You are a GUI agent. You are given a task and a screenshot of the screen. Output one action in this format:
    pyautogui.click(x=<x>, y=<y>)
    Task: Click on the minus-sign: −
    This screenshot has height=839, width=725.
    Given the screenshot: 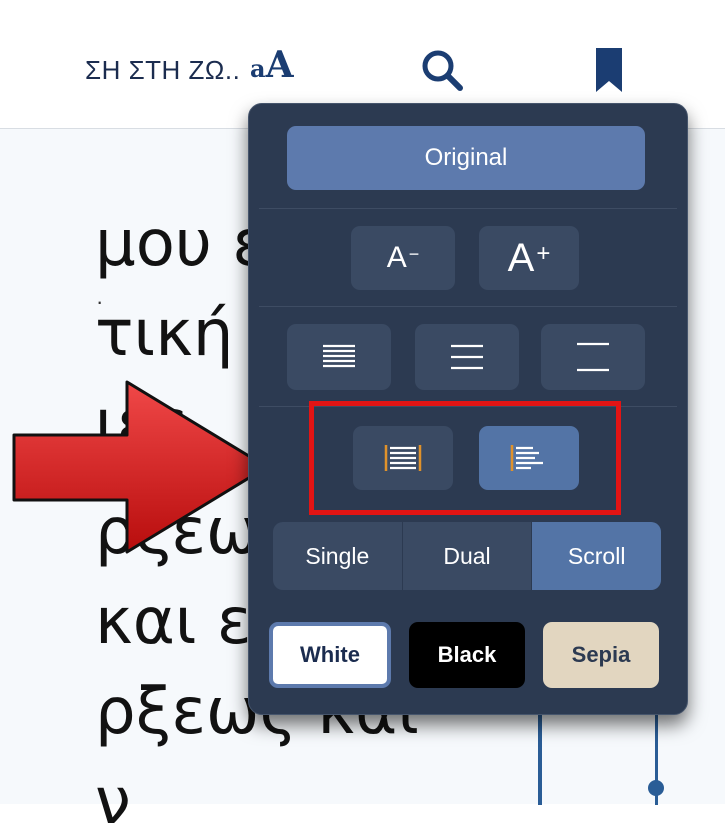 What is the action you would take?
    pyautogui.click(x=414, y=253)
    